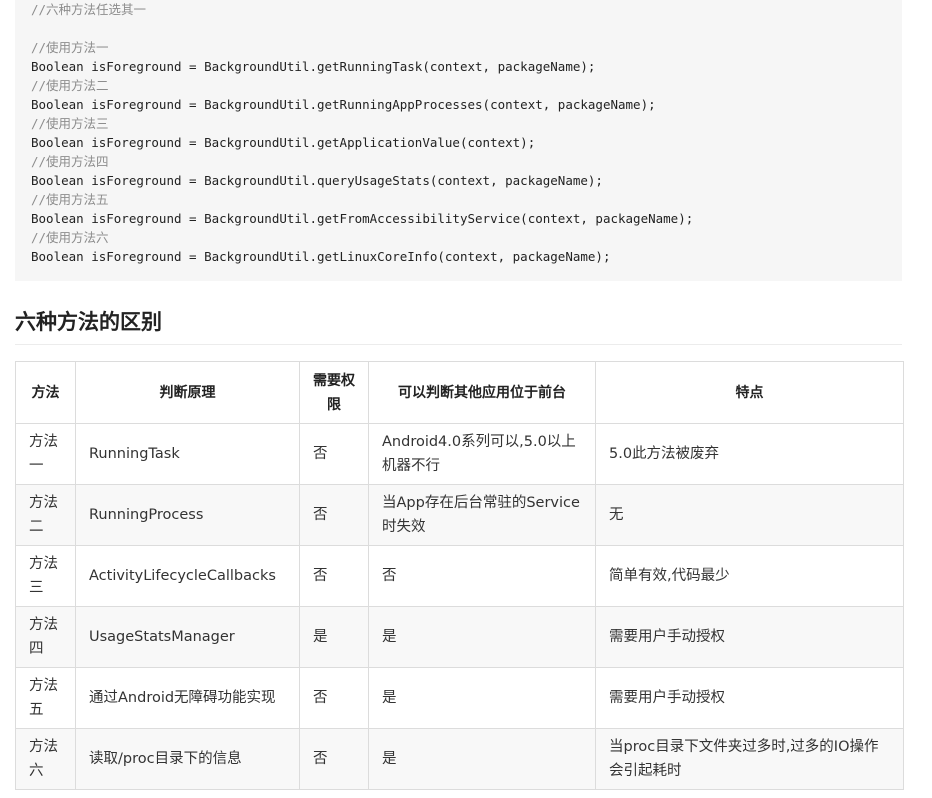 This screenshot has width=932, height=798. What do you see at coordinates (187, 698) in the screenshot?
I see `cell-principle: 通过Android无障碍功能实现` at bounding box center [187, 698].